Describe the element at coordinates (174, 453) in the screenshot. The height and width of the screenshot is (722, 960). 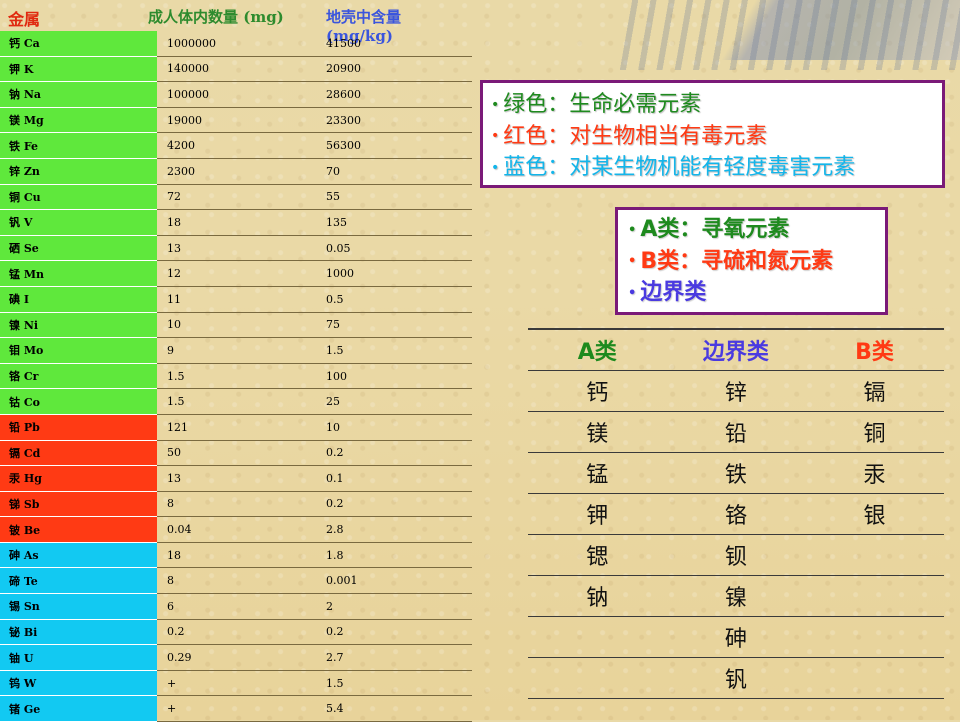
I see `body-amount-cell: 50` at that location.